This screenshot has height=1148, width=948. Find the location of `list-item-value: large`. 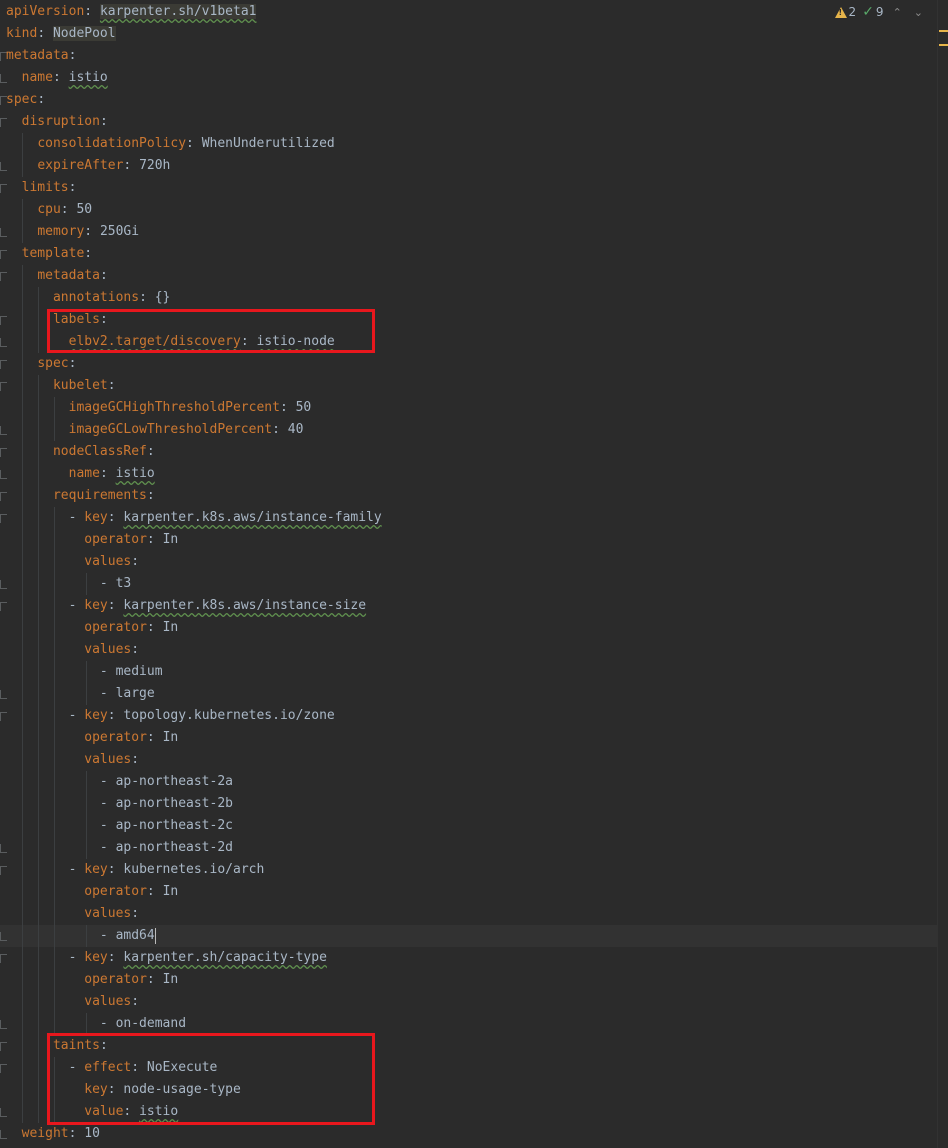

list-item-value: large is located at coordinates (135, 693).